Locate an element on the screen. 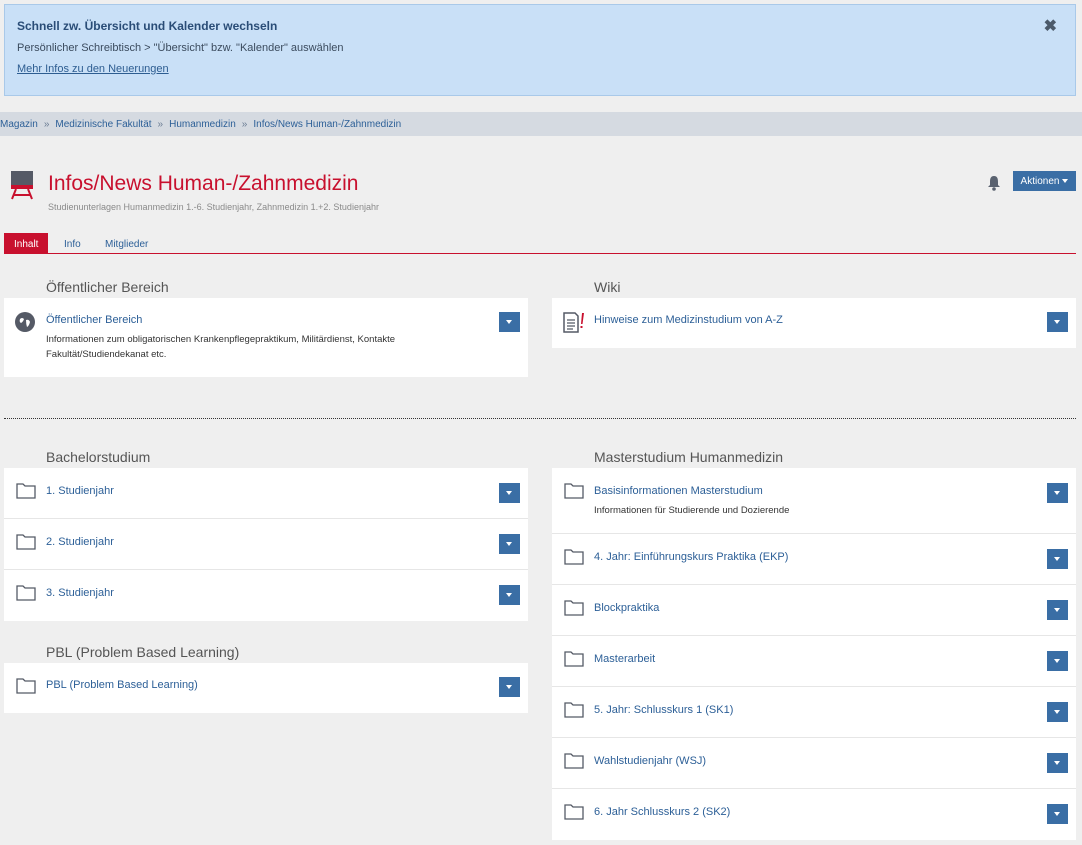 The image size is (1082, 845). tab-bar: Inhalt Info Mitglieder is located at coordinates (540, 243).